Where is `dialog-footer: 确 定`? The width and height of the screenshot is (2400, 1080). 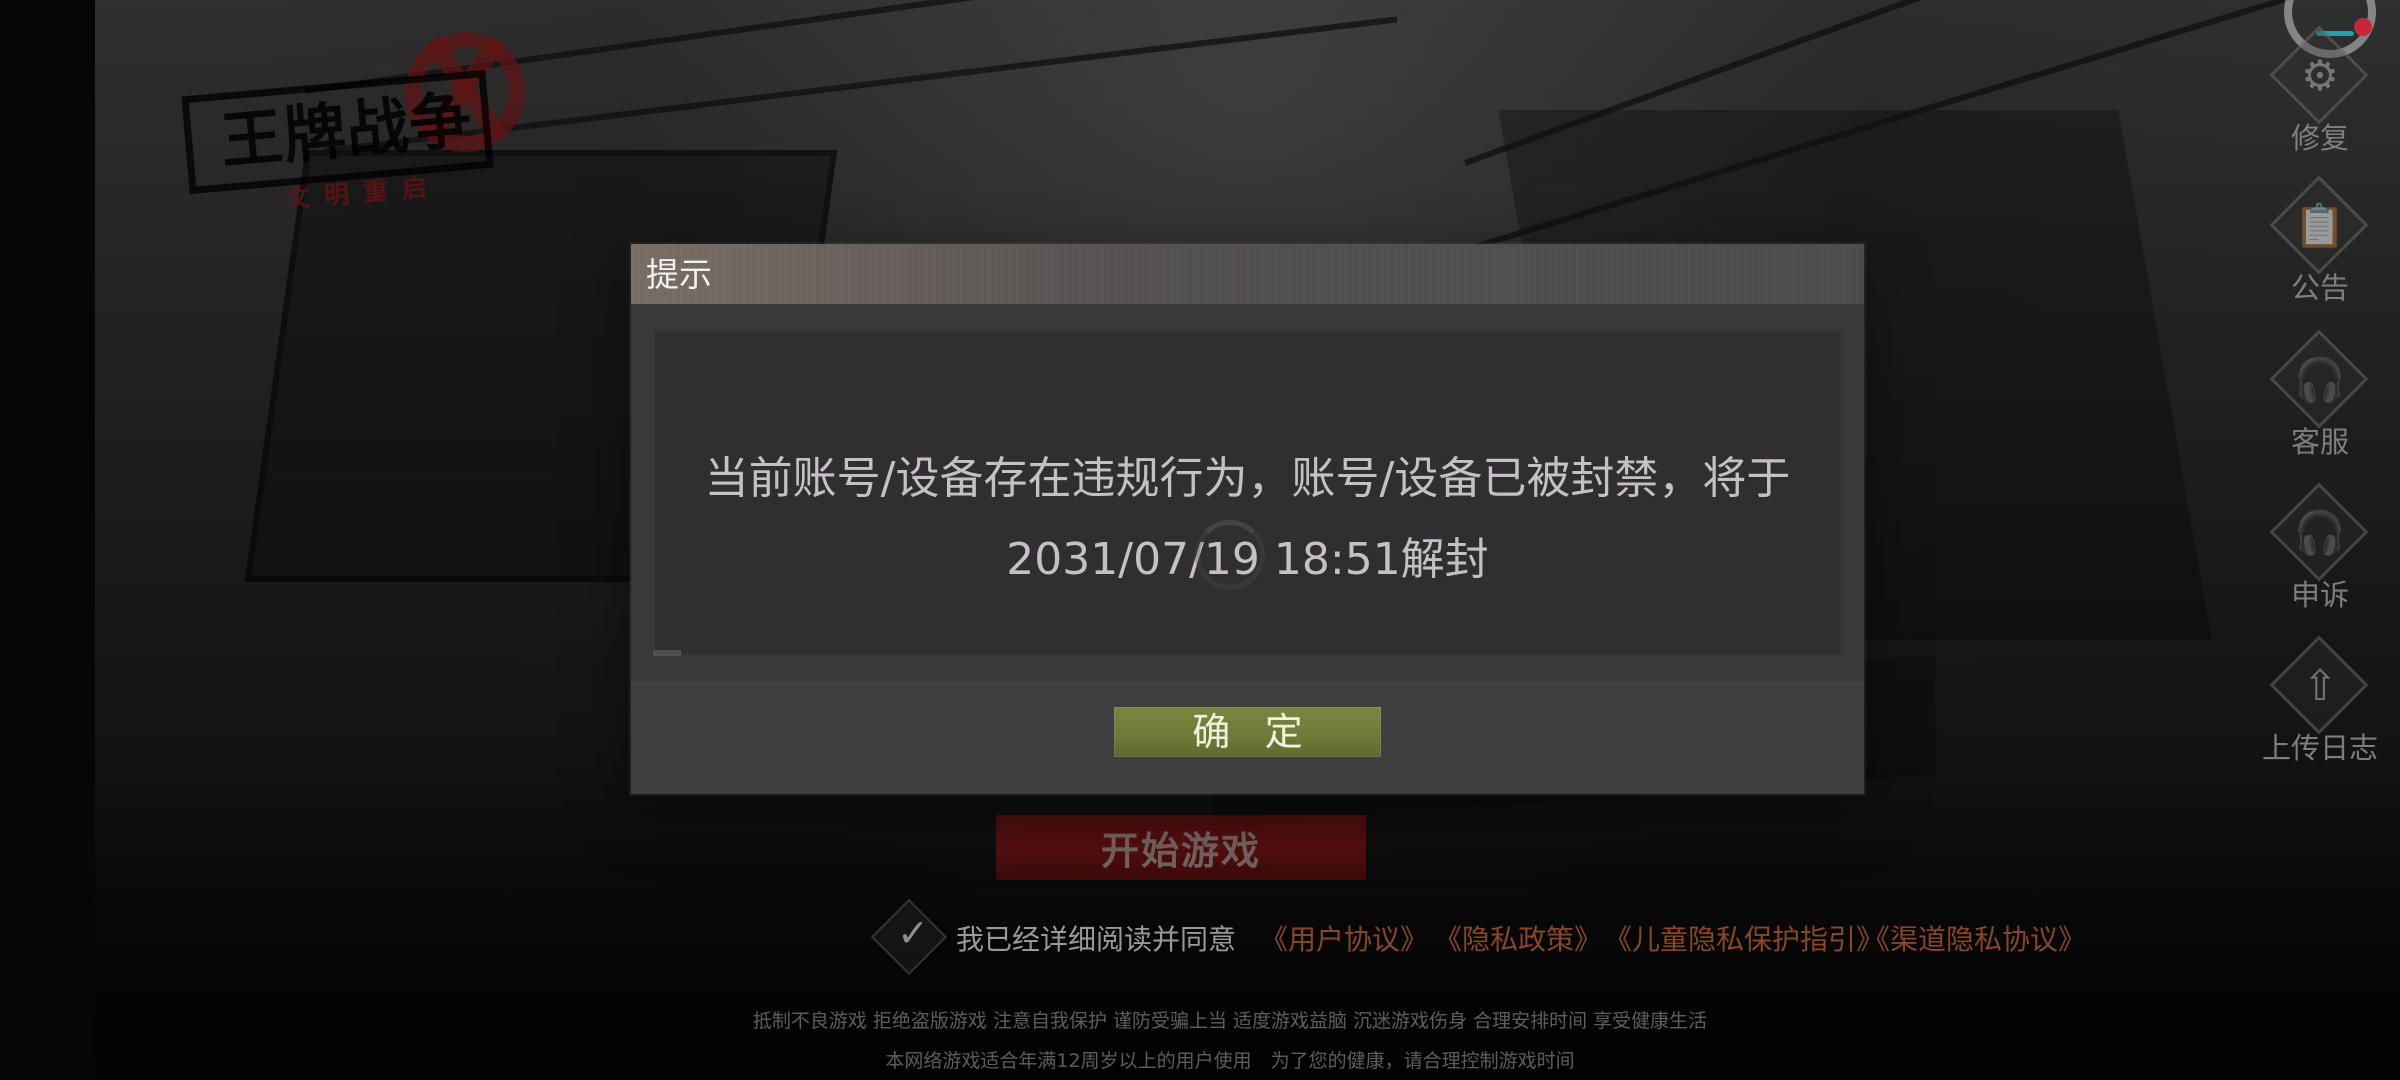
dialog-footer: 确 定 is located at coordinates (1247, 737).